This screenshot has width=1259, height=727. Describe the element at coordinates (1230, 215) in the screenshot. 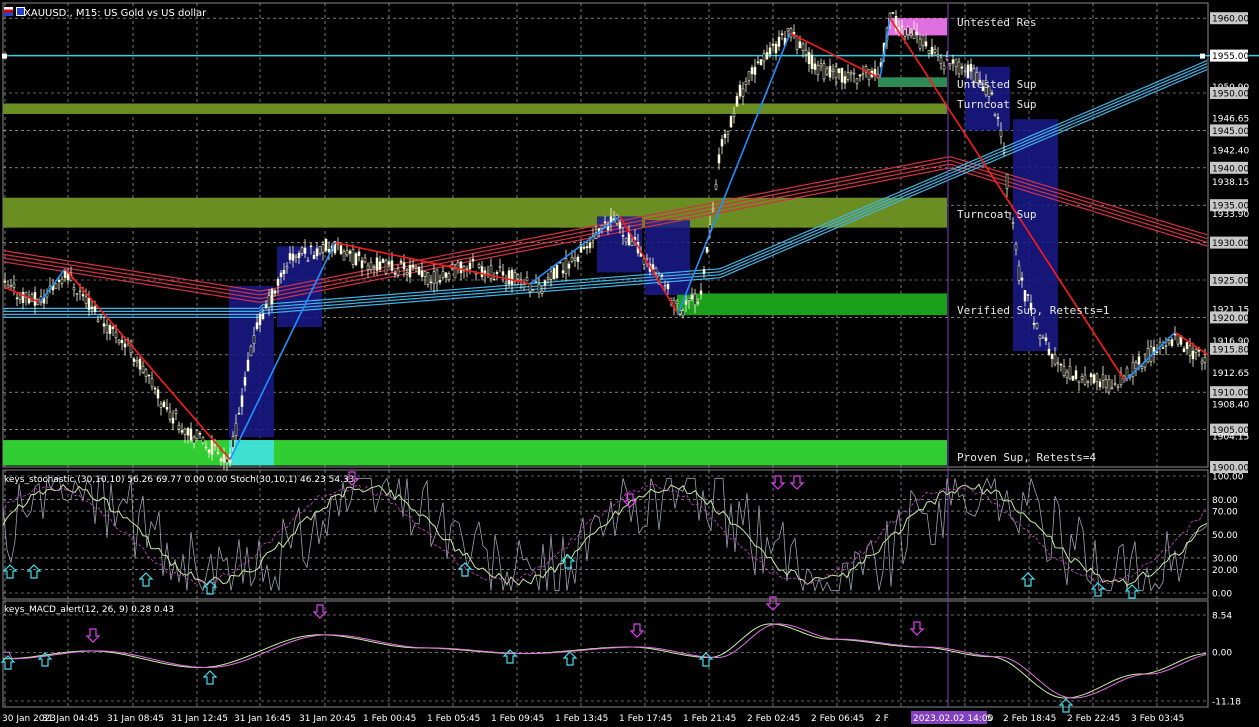

I see `price-axis-label: 1933.90` at that location.